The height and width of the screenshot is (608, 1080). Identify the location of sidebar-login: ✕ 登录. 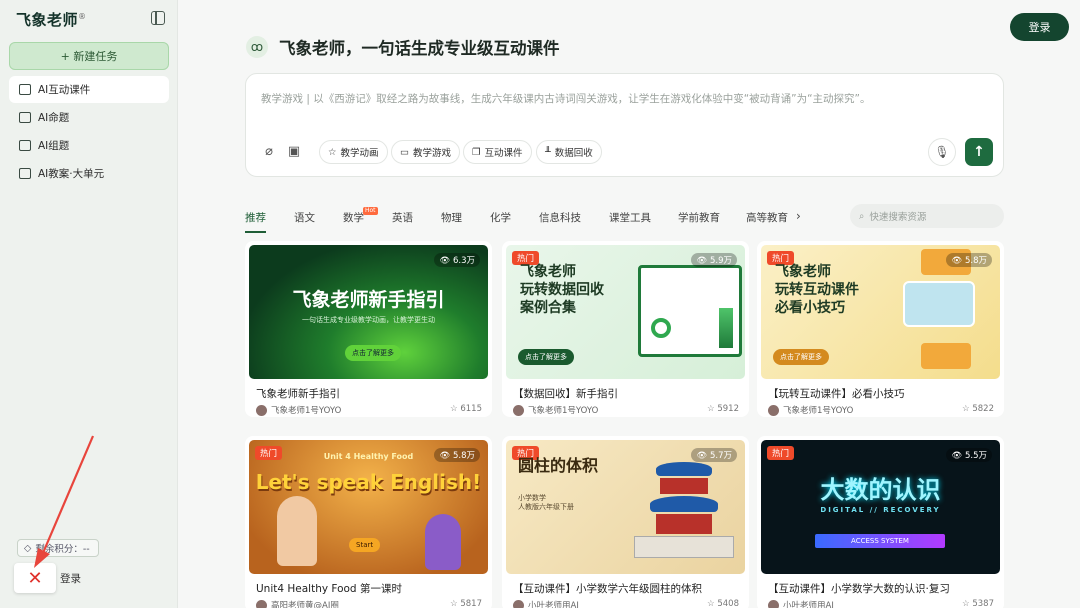
(54, 578).